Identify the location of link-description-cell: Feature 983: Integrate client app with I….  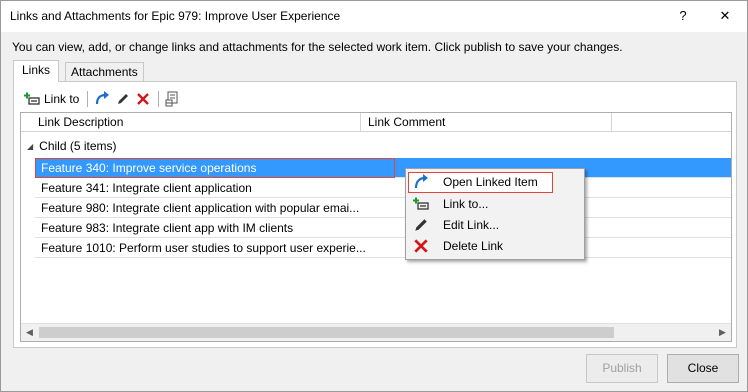
(167, 228).